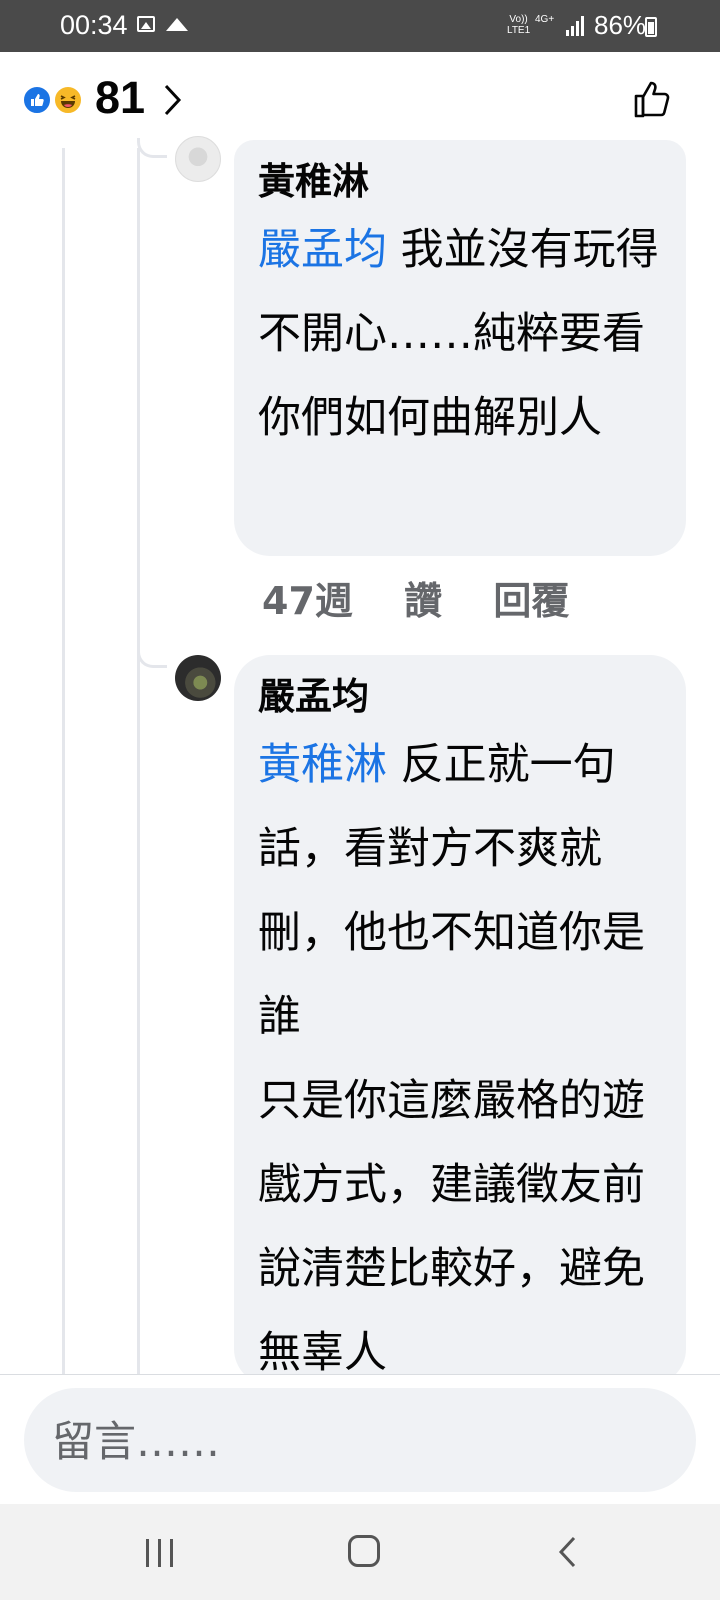 Image resolution: width=720 pixels, height=1600 pixels. What do you see at coordinates (360, 26) in the screenshot?
I see `status-bar: 00:34 Vo)) LTE1 4G+ 86%` at bounding box center [360, 26].